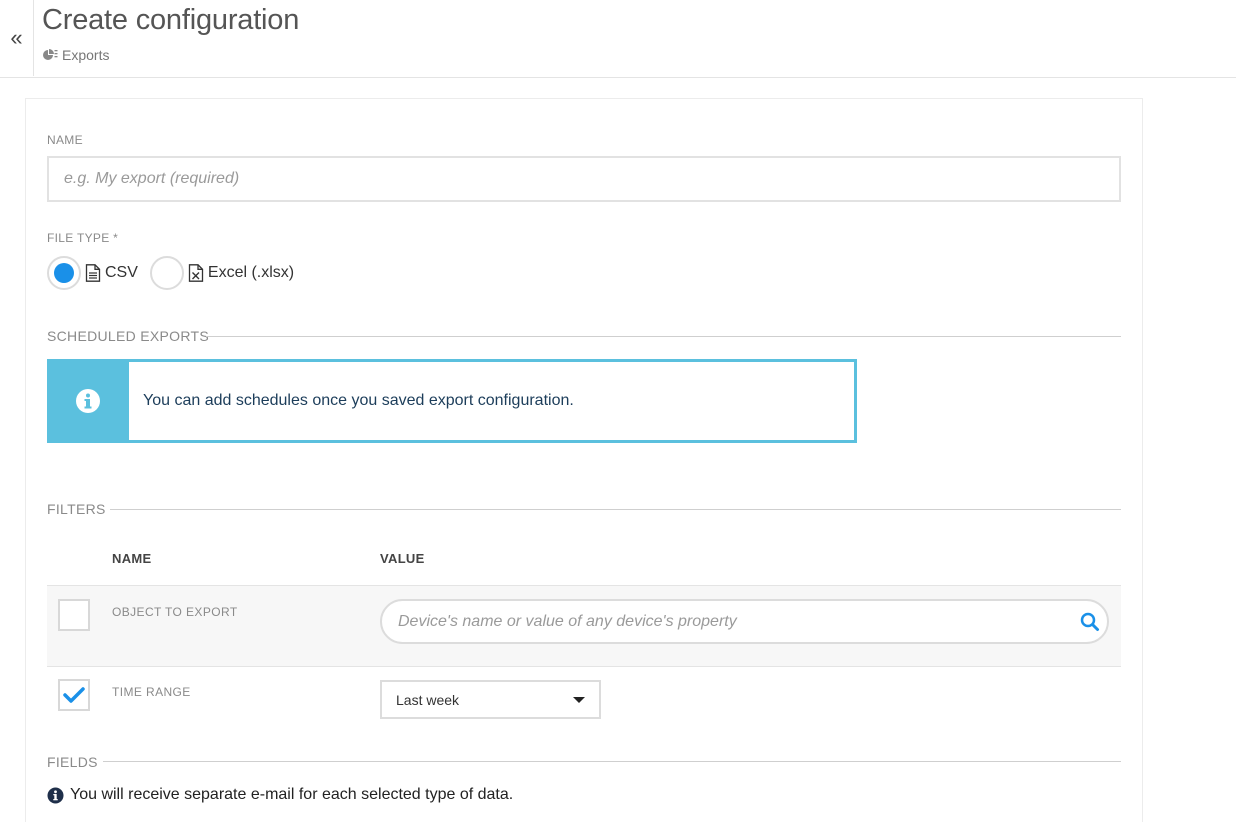  What do you see at coordinates (76, 509) in the screenshot?
I see `filters-heading: FILTERS` at bounding box center [76, 509].